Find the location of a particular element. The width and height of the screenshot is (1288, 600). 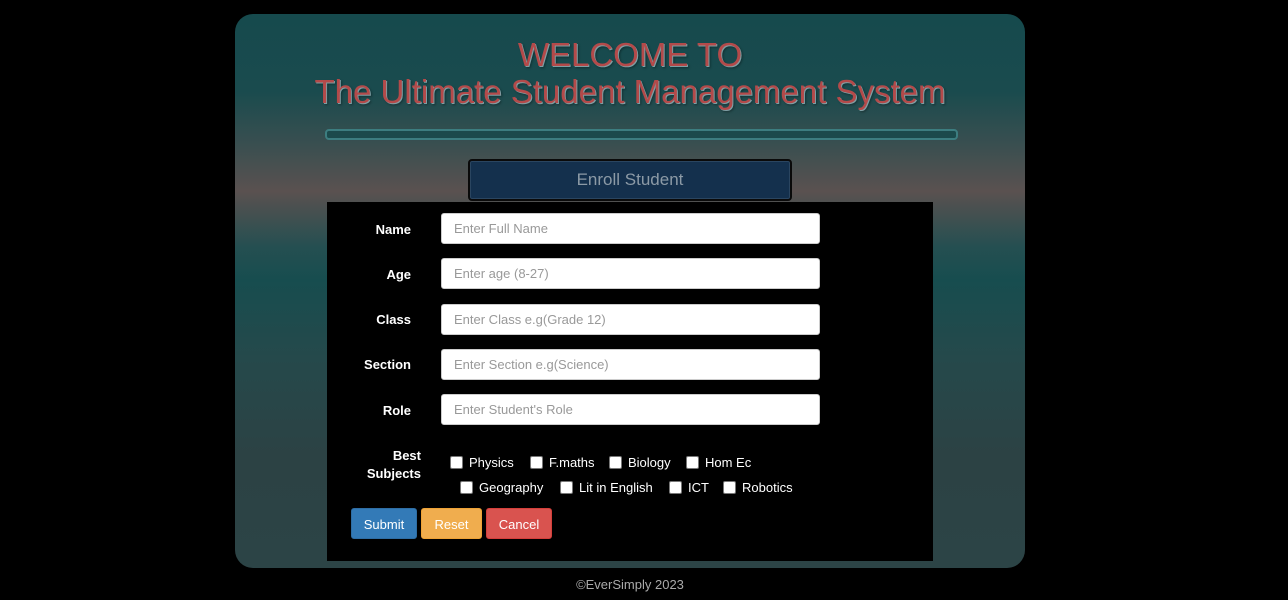

homec-checkbox is located at coordinates (692, 462).